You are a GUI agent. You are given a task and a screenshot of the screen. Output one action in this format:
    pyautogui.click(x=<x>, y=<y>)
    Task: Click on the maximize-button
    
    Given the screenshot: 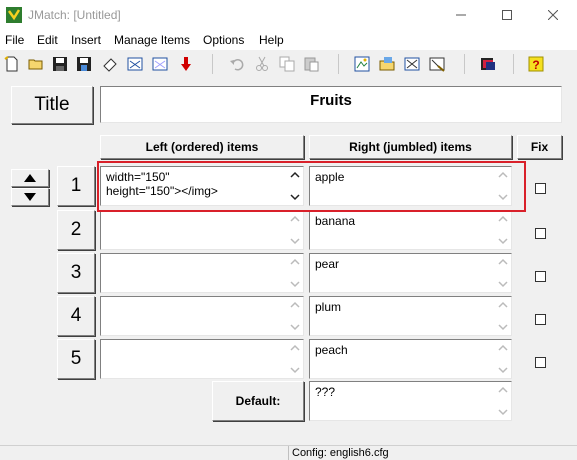 What is the action you would take?
    pyautogui.click(x=507, y=15)
    